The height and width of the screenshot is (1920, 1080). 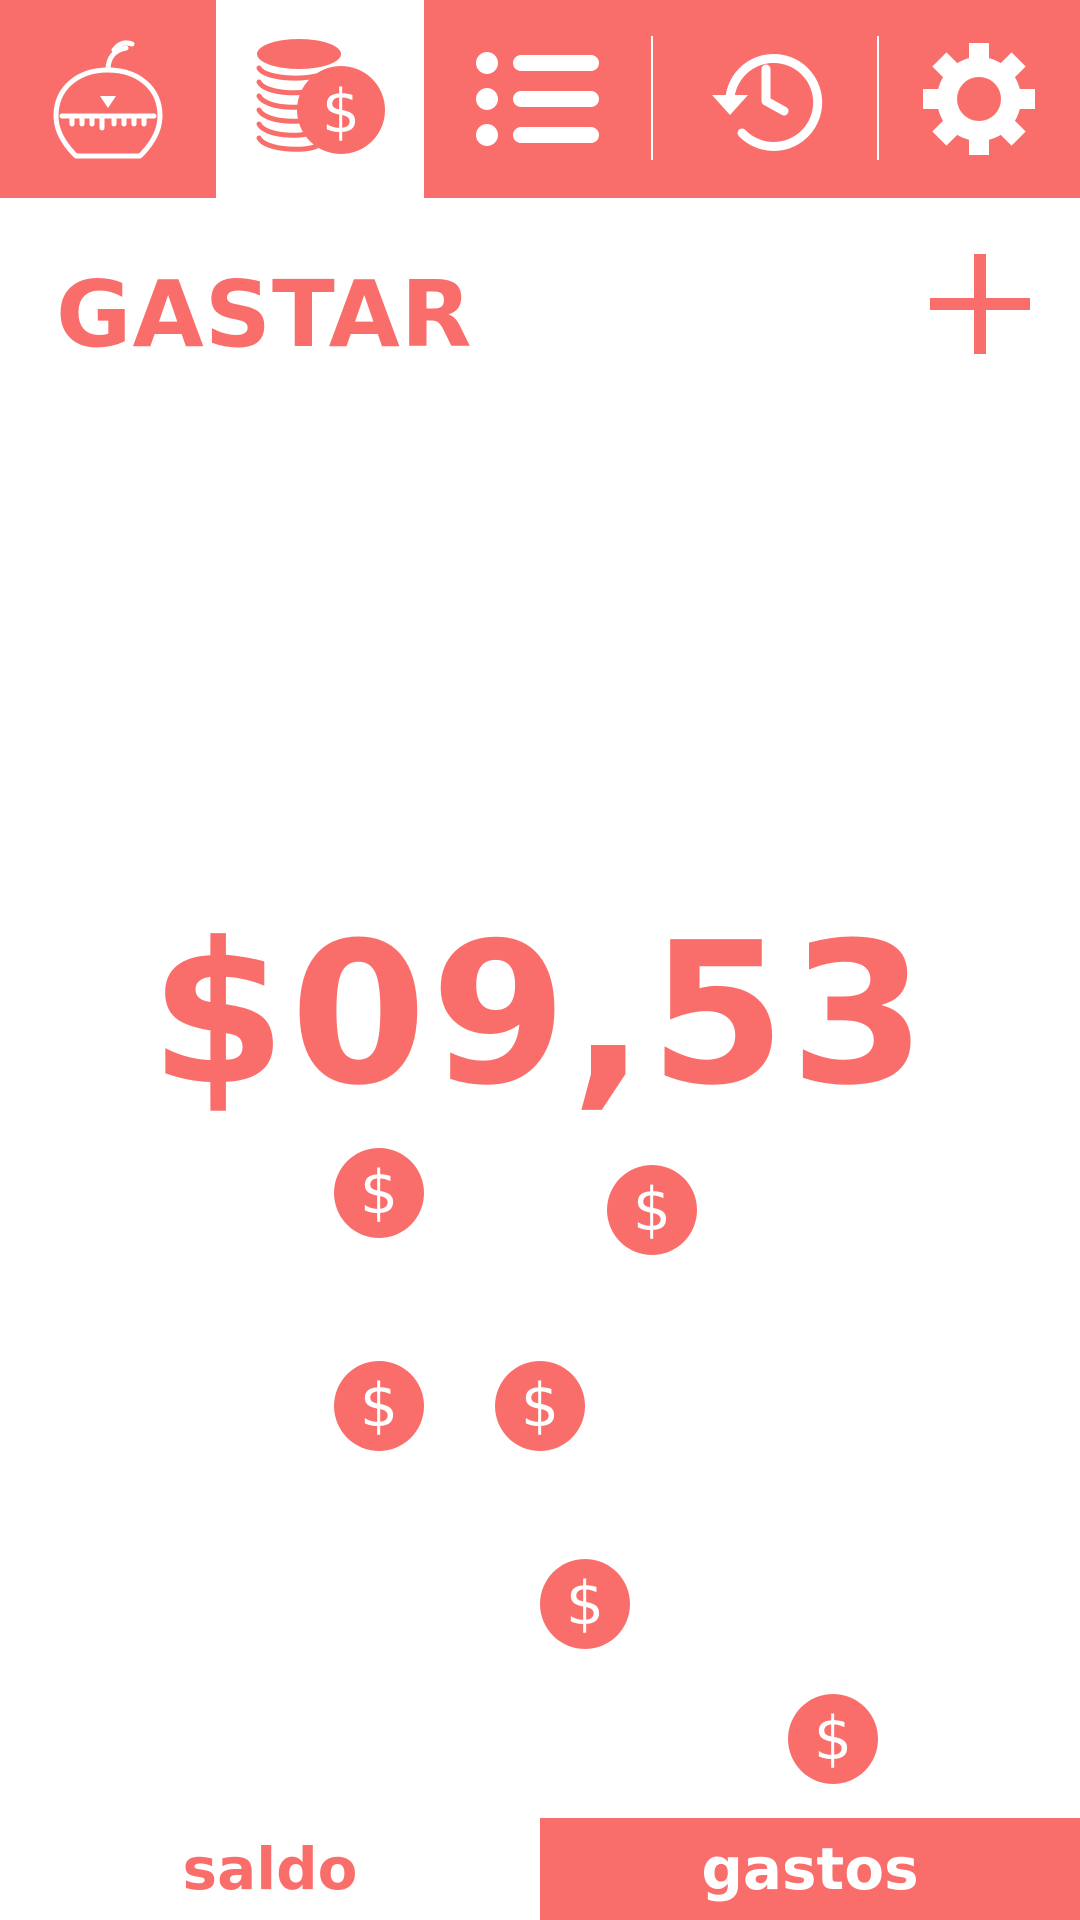 What do you see at coordinates (270, 1869) in the screenshot?
I see `tab-saldo: saldo` at bounding box center [270, 1869].